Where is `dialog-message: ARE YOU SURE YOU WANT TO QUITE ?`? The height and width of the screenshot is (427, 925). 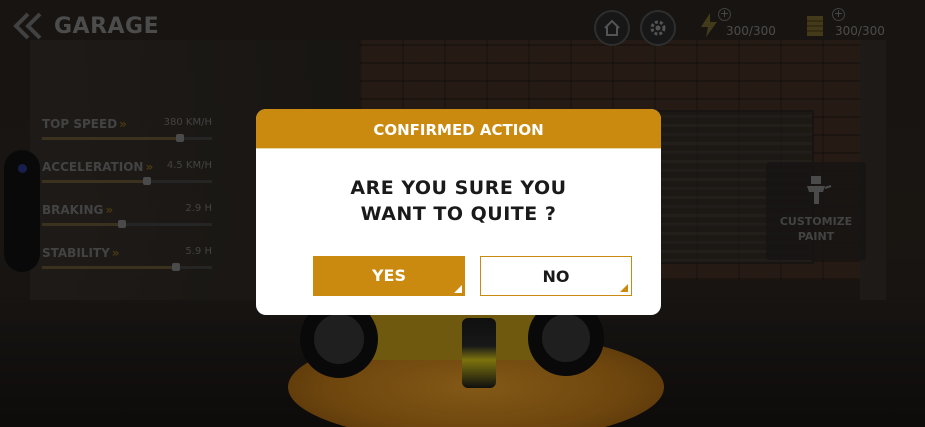
dialog-message: ARE YOU SURE YOU WANT TO QUITE ? is located at coordinates (458, 201).